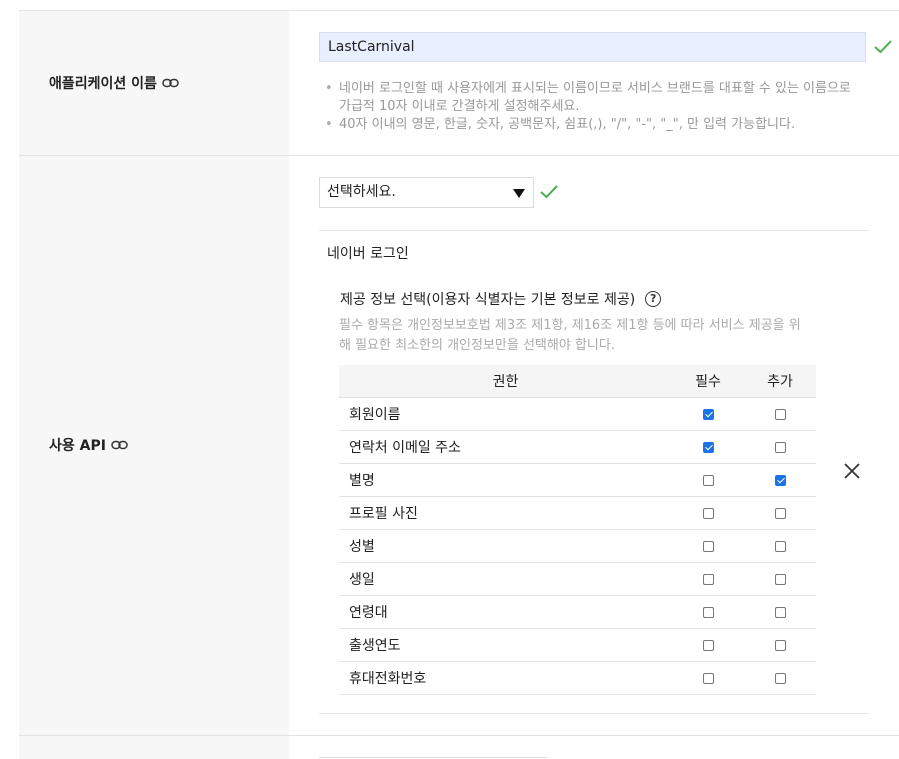 Image resolution: width=899 pixels, height=759 pixels. I want to click on table-row: 회원이름, so click(577, 414).